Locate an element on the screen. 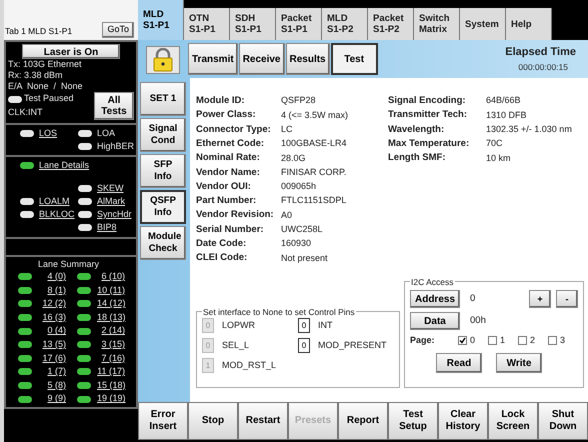 This screenshot has height=442, width=588. lane-link: 8 (1) is located at coordinates (52, 291).